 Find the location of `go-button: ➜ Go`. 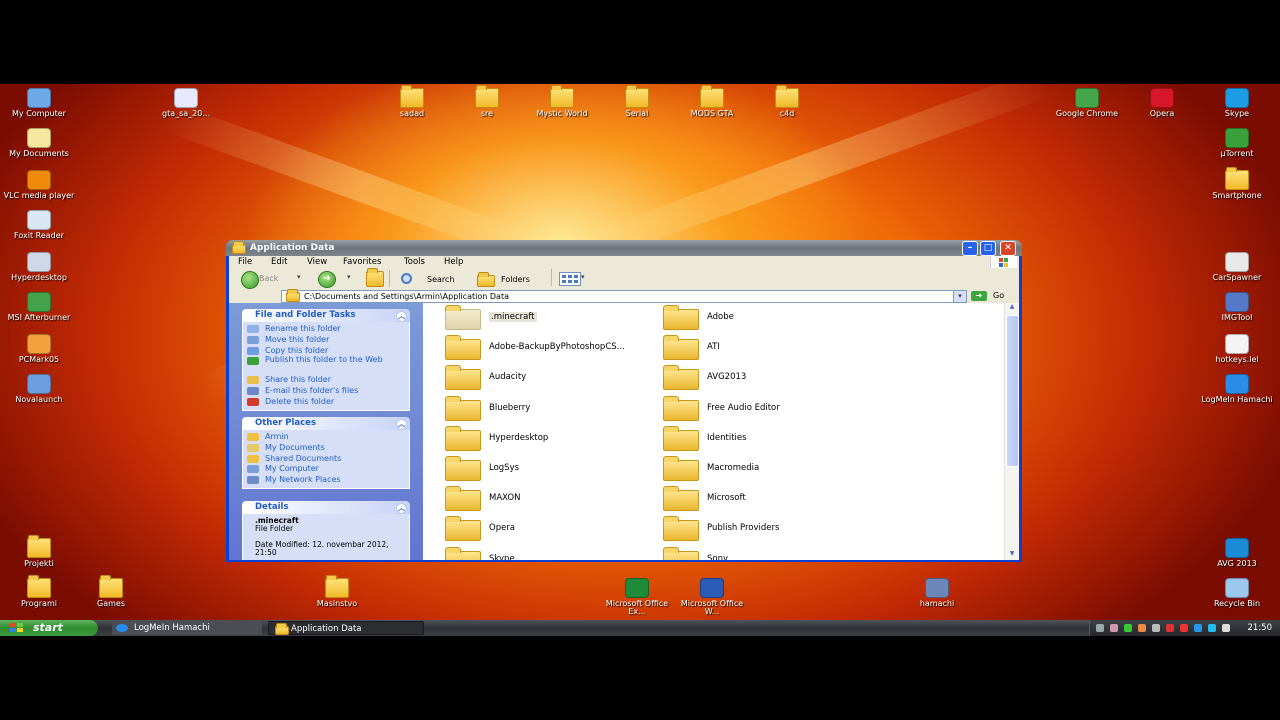

go-button: ➜ Go is located at coordinates (993, 296).